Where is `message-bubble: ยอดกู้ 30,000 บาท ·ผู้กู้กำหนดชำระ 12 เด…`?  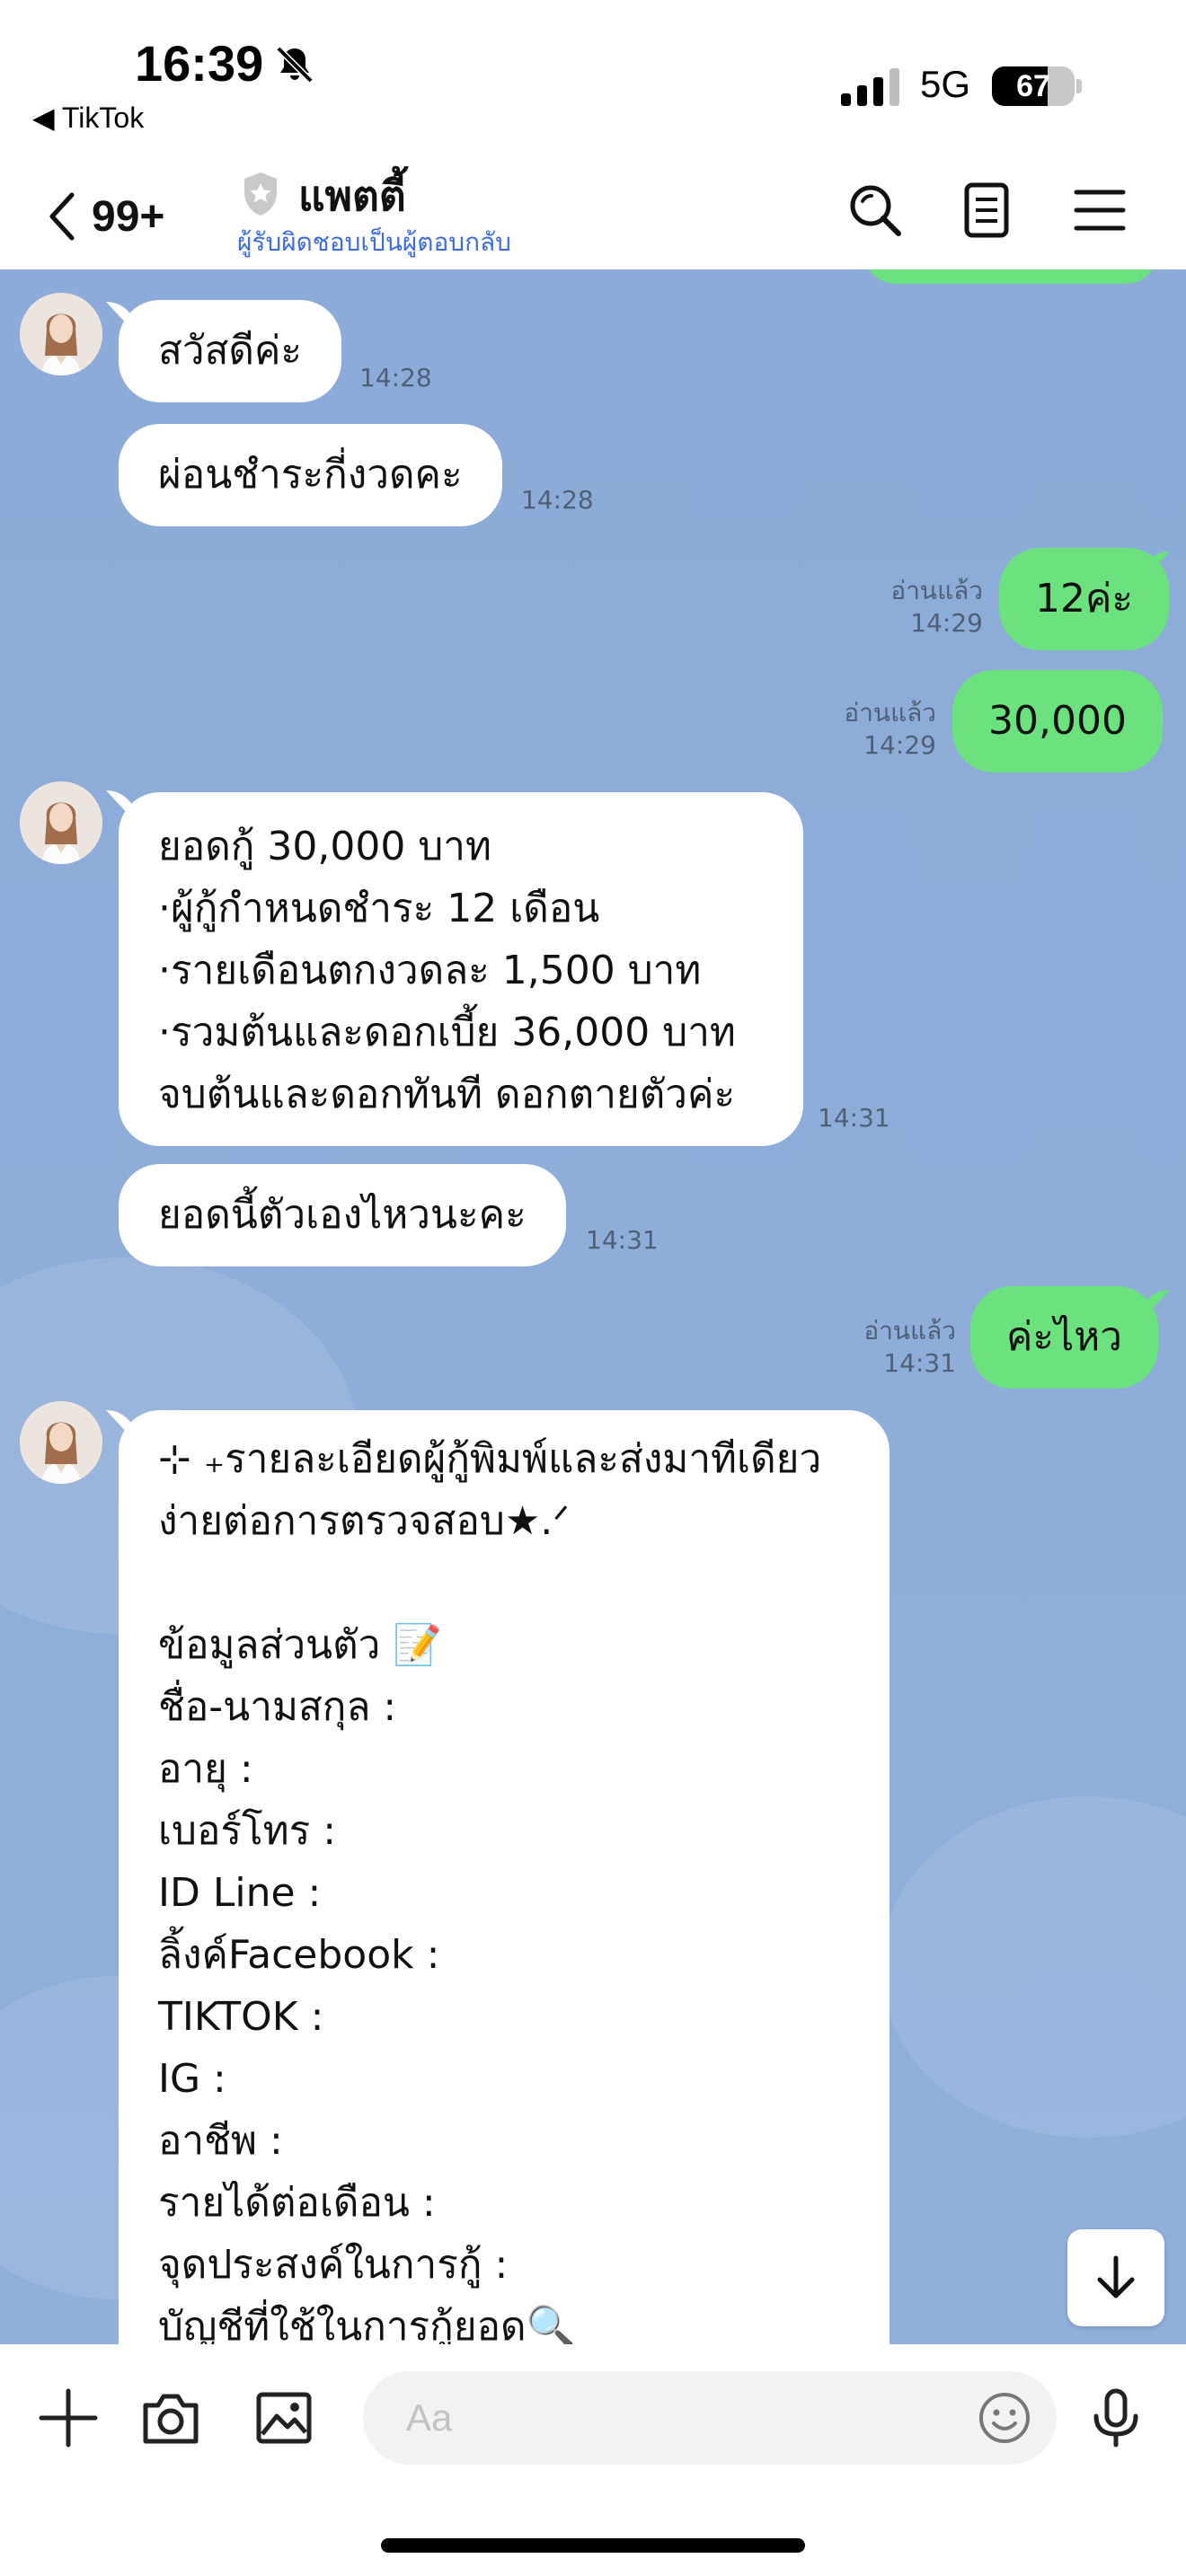
message-bubble: ยอดกู้ 30,000 บาท ·ผู้กู้กำหนดชำระ 12 เด… is located at coordinates (461, 969).